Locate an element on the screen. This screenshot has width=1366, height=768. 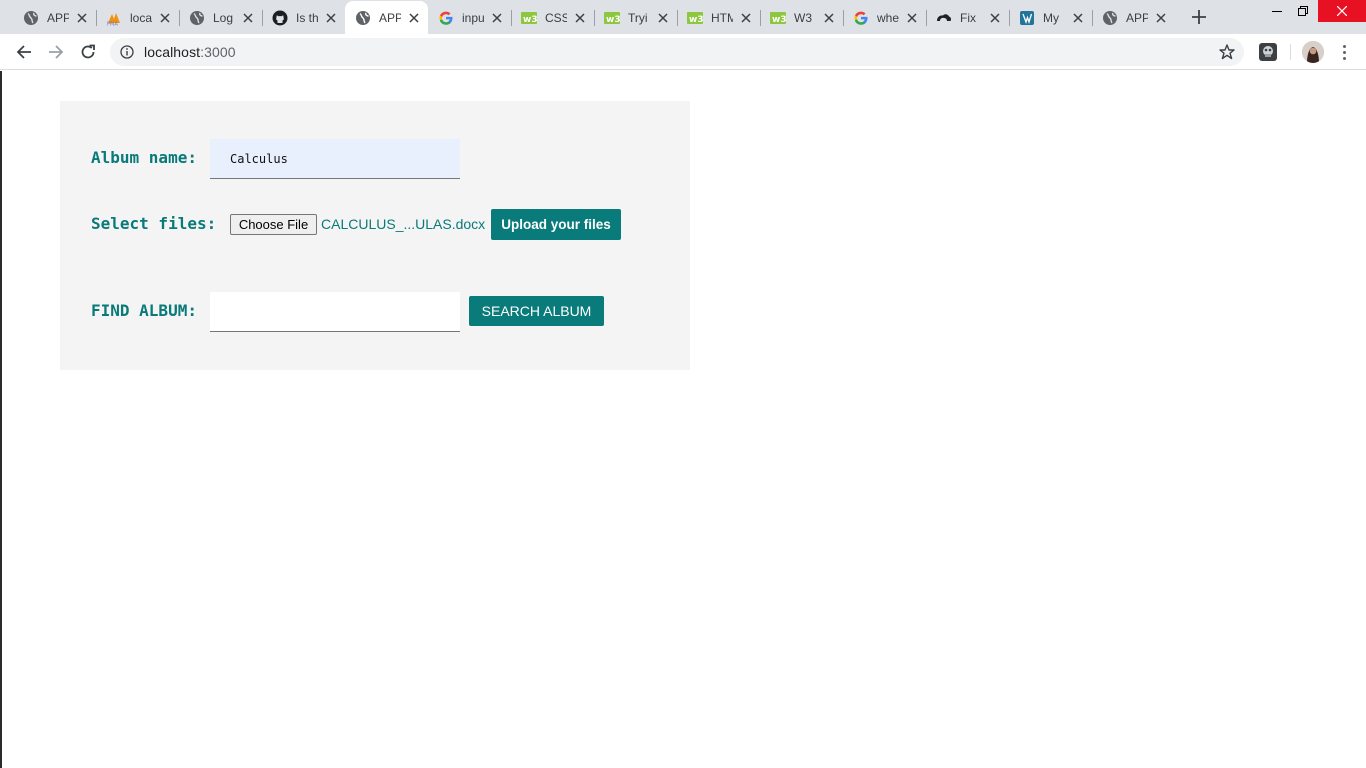
browser-toolbar: localhost:3000 is located at coordinates (683, 52).